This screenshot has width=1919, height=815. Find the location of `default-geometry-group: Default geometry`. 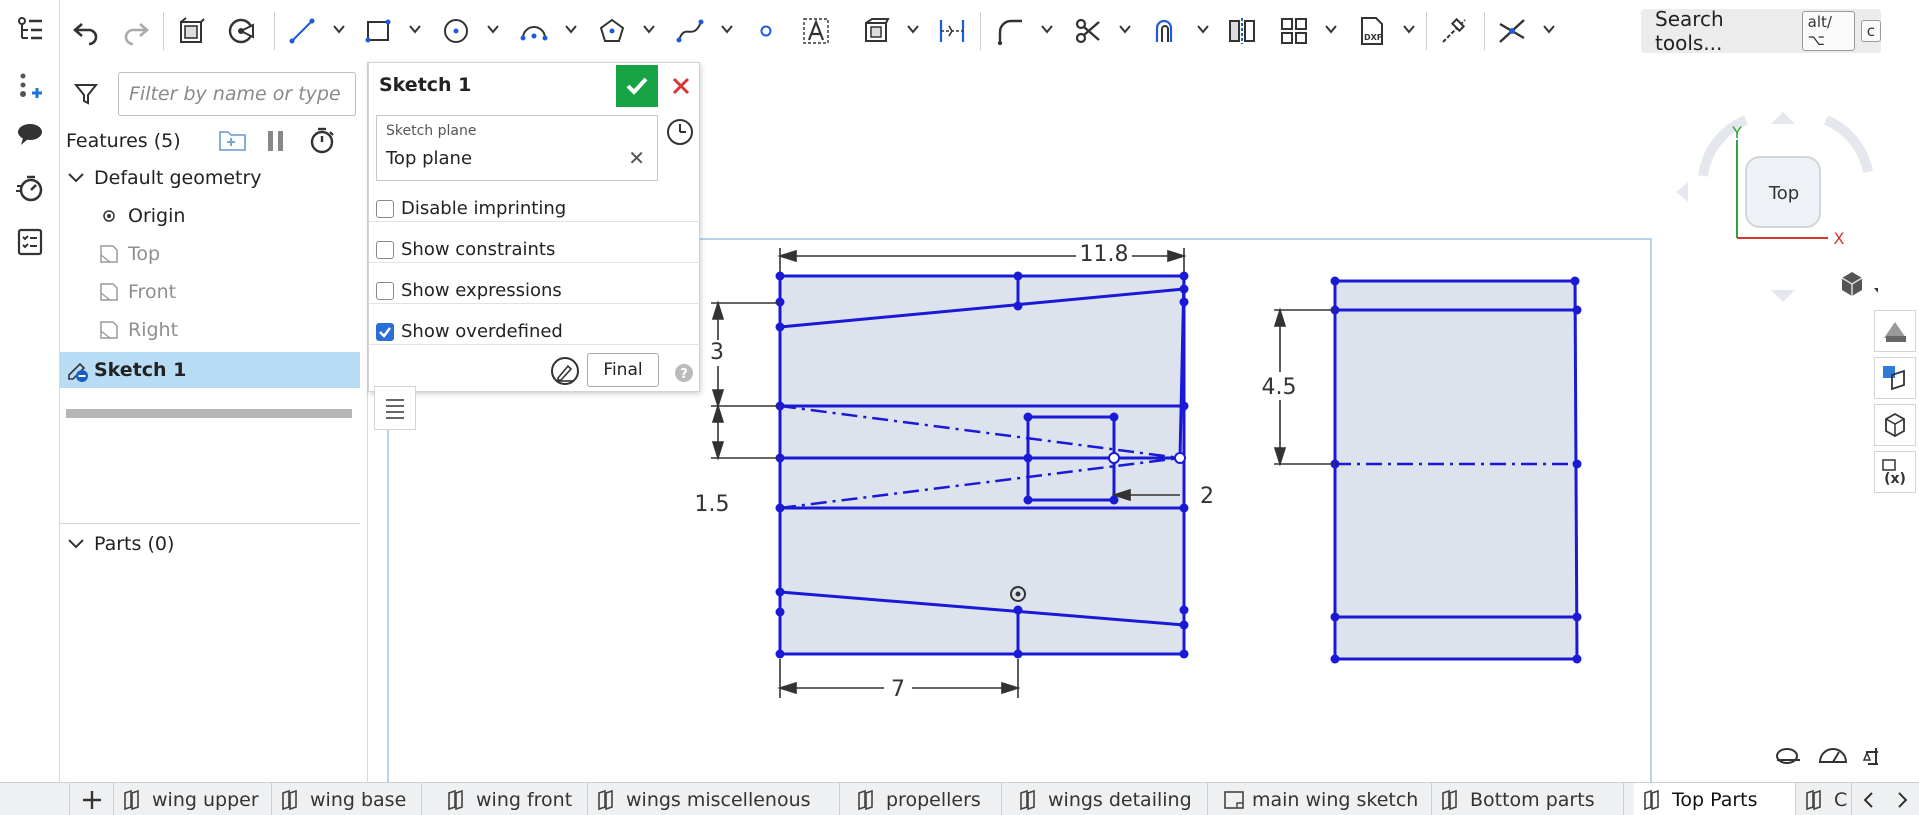

default-geometry-group: Default geometry is located at coordinates (210, 178).